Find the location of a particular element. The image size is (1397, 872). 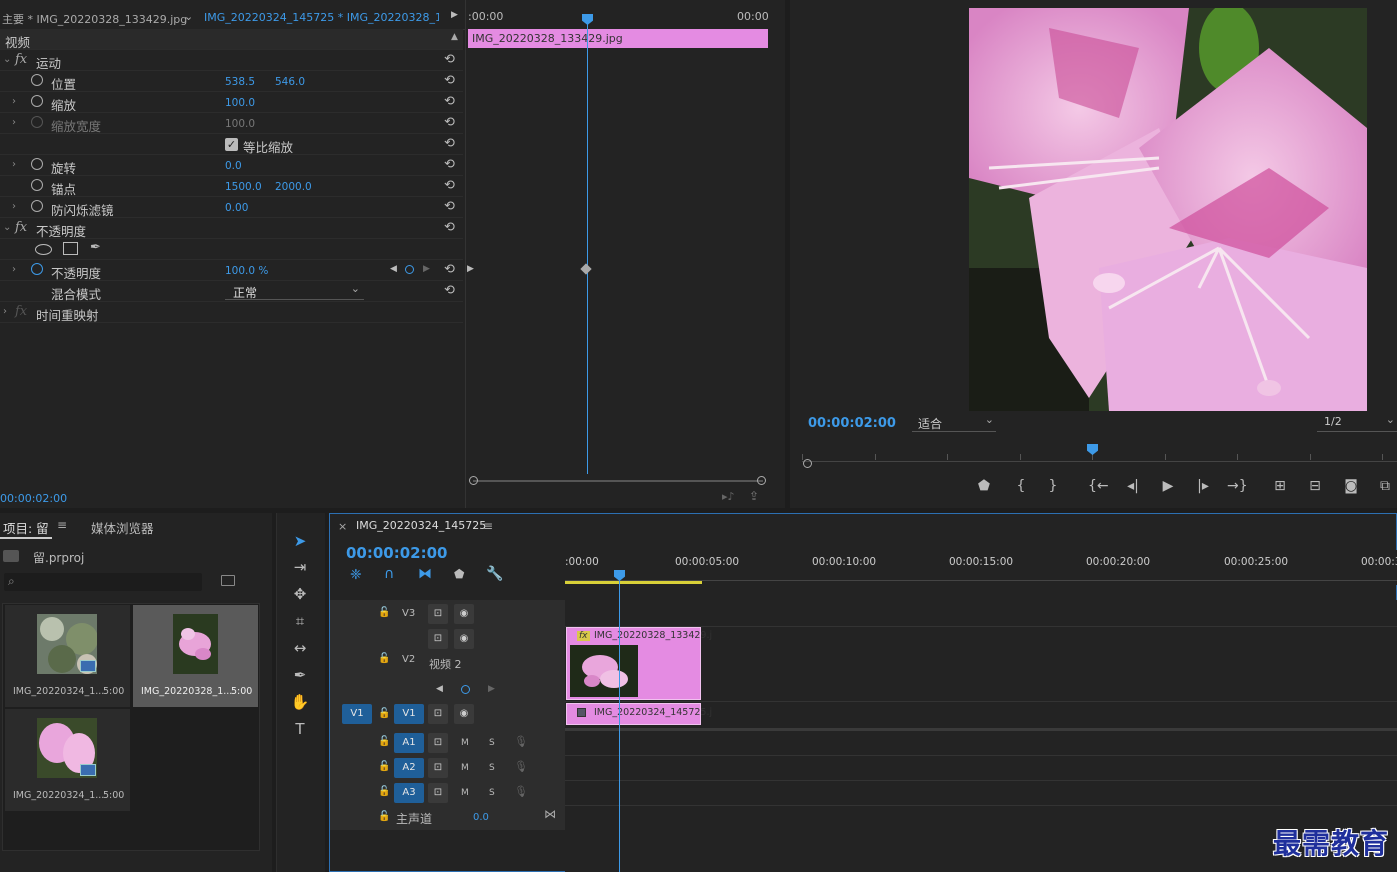

ellipse-mask-icon is located at coordinates (43, 249).